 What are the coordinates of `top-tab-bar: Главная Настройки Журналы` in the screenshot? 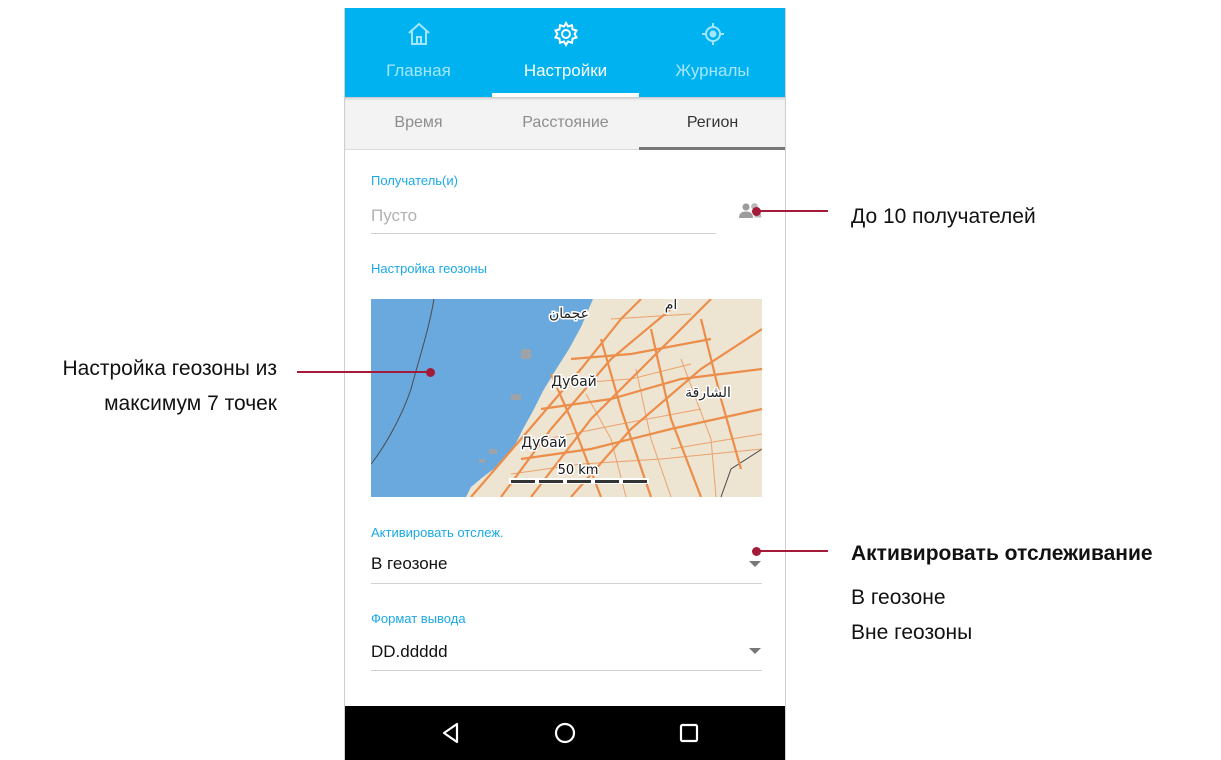 It's located at (565, 52).